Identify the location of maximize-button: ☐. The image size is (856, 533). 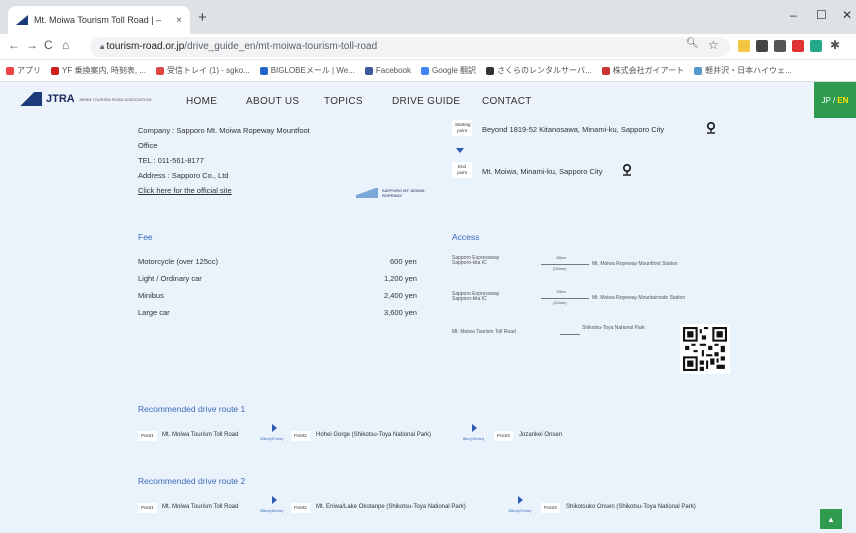
(821, 15).